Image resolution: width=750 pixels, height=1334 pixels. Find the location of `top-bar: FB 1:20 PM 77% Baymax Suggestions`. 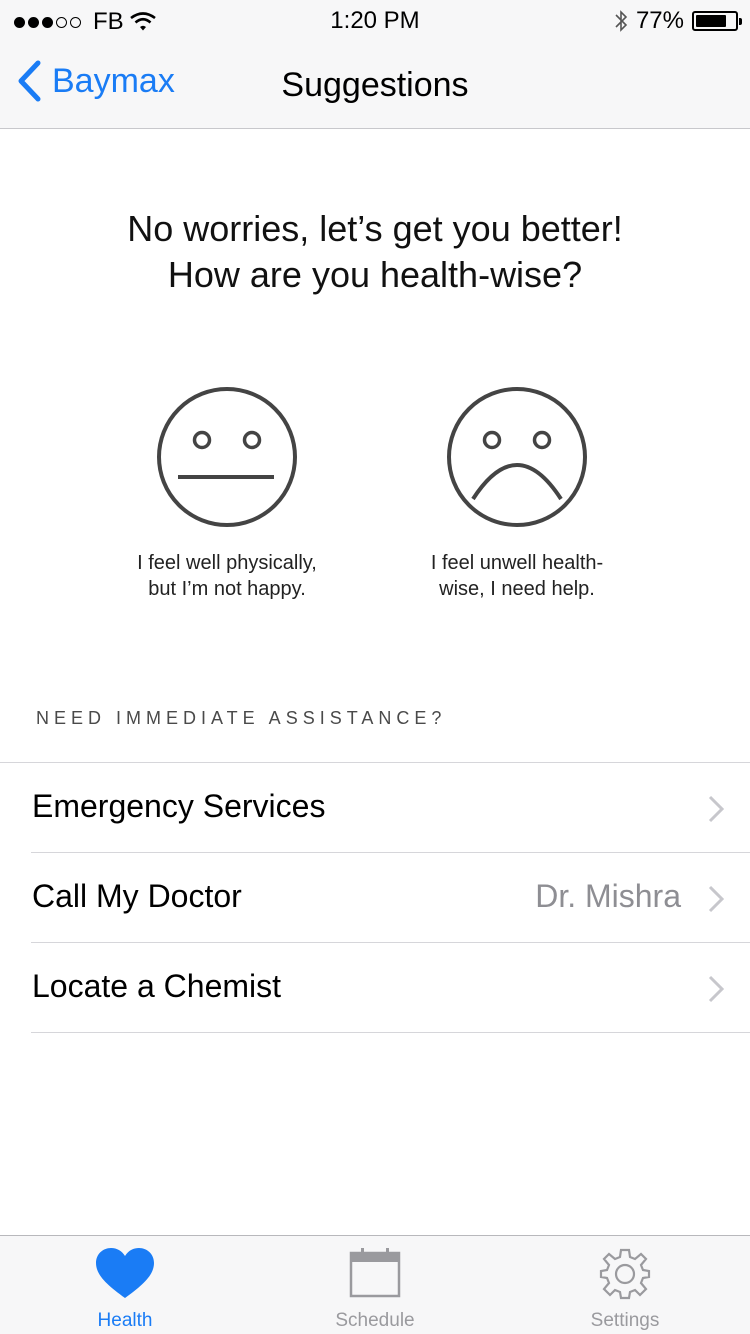

top-bar: FB 1:20 PM 77% Baymax Suggestions is located at coordinates (375, 64).